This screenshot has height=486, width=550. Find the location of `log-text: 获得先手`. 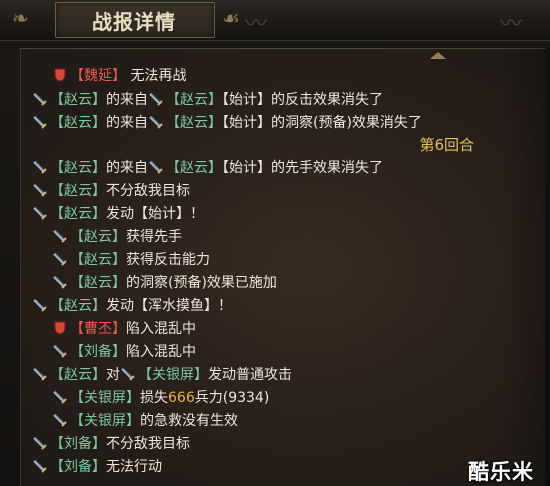

log-text: 获得先手 is located at coordinates (154, 237).